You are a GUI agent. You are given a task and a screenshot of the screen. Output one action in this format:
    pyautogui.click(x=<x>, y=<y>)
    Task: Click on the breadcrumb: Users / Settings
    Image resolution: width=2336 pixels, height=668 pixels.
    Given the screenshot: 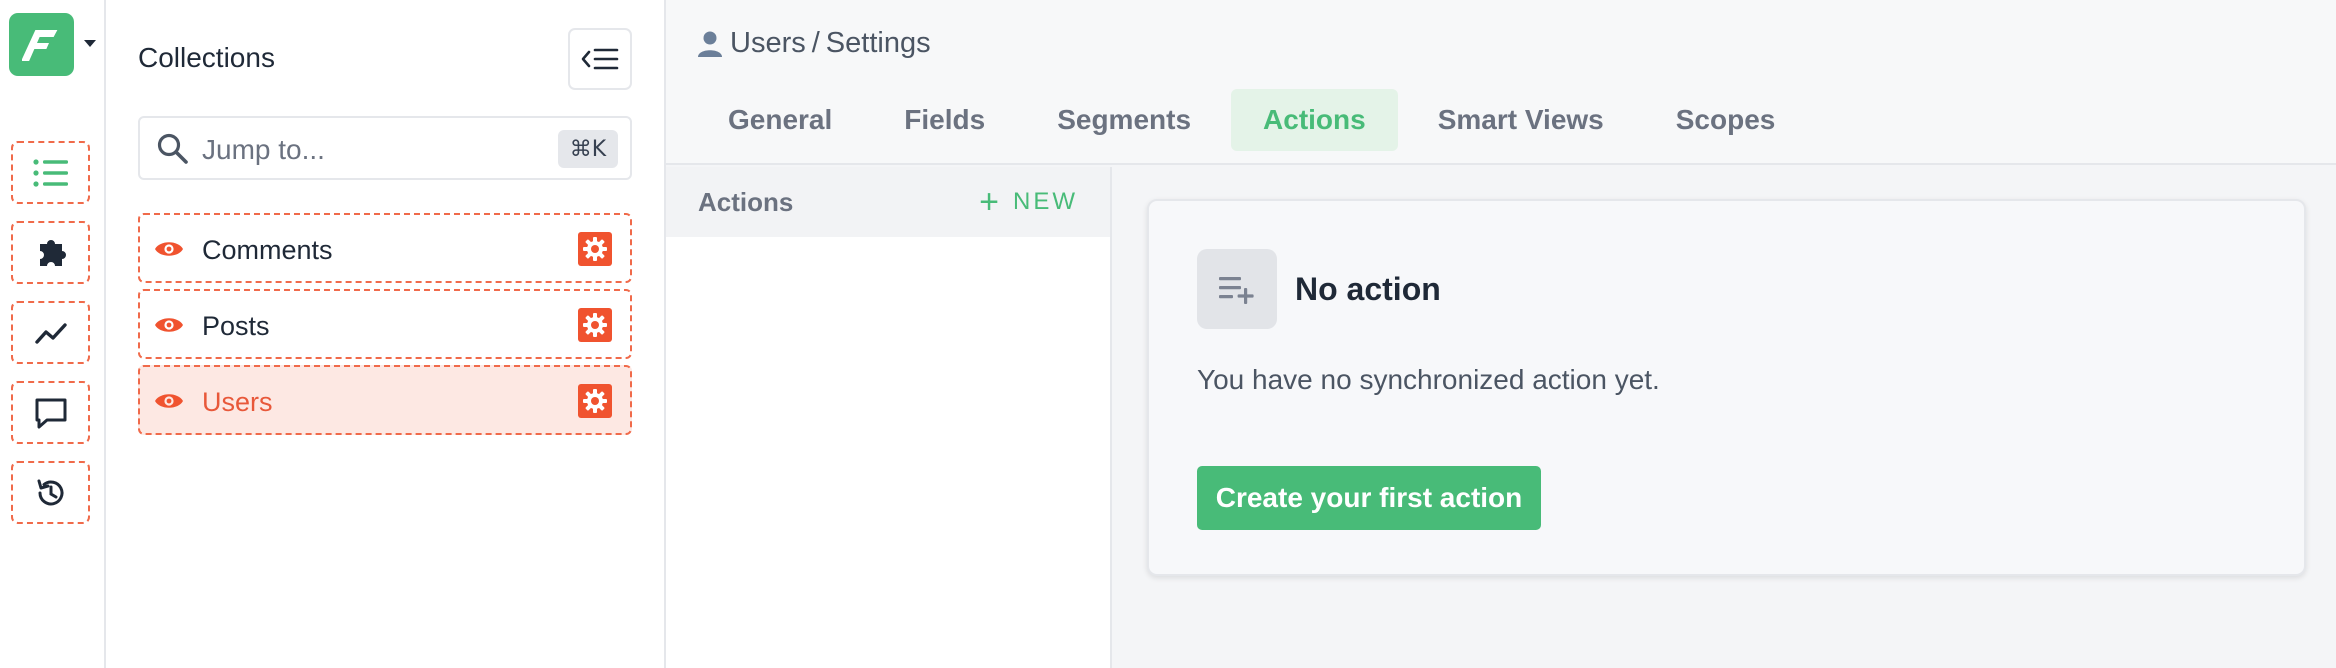 What is the action you would take?
    pyautogui.click(x=813, y=43)
    